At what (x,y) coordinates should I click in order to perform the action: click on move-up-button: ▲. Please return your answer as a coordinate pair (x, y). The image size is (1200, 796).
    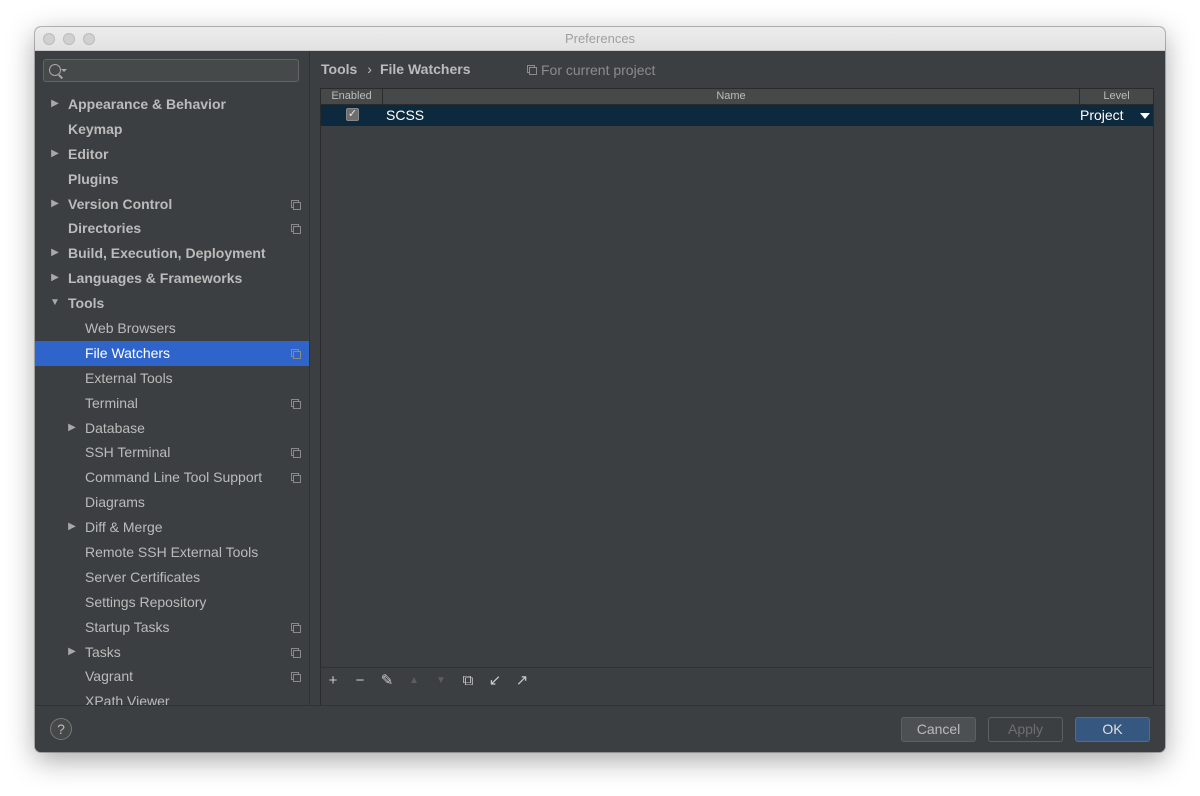
    Looking at the image, I should click on (414, 681).